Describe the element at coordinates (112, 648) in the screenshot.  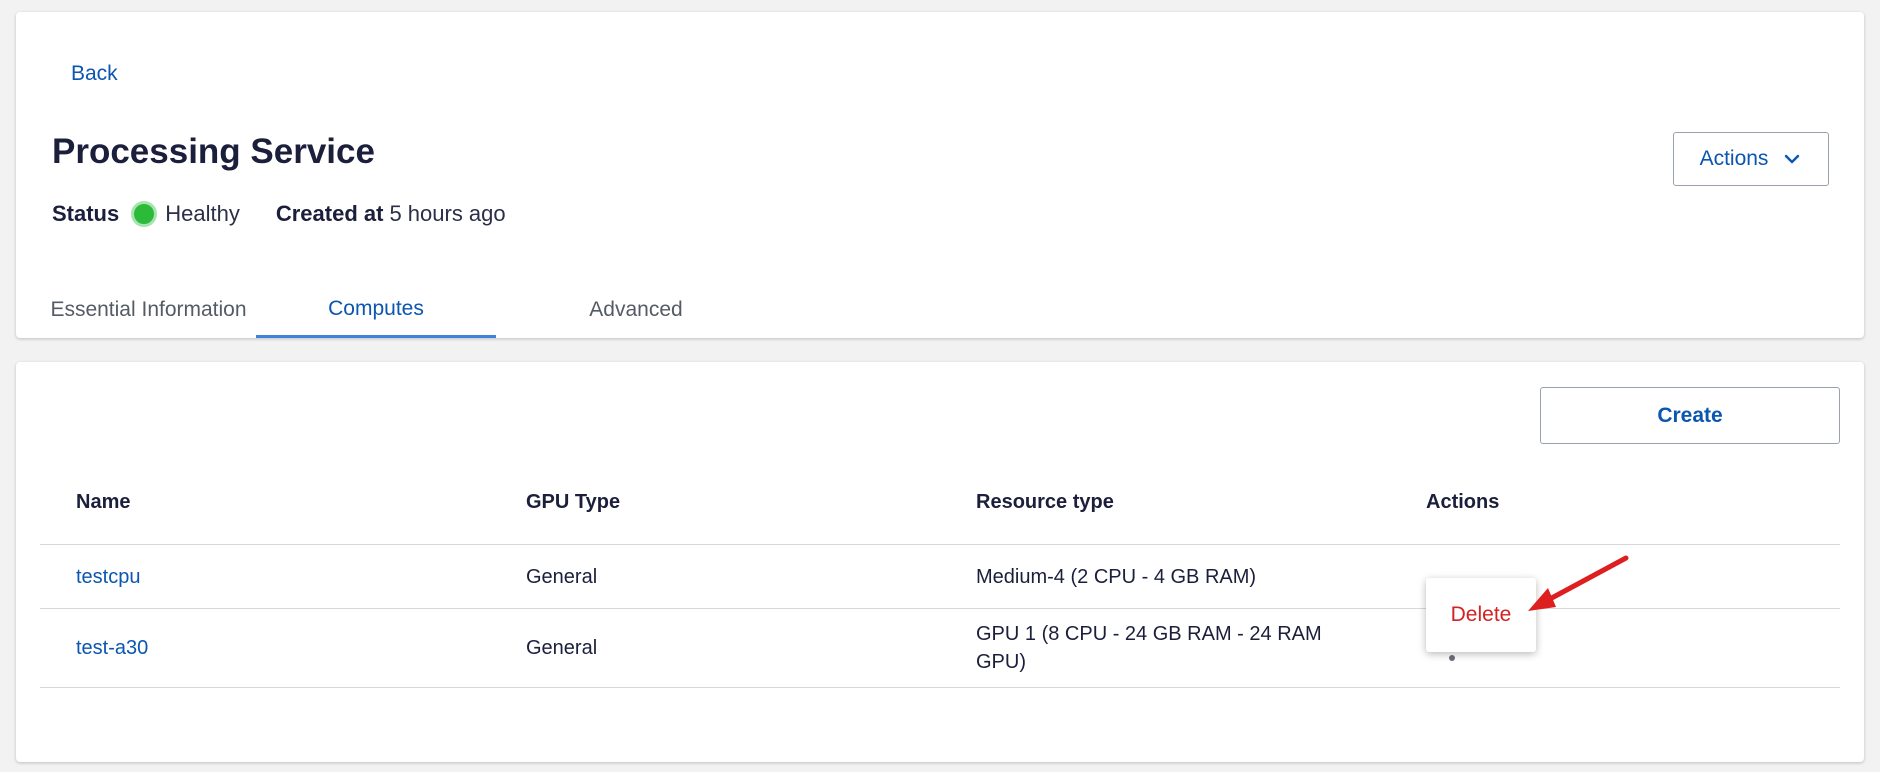
I see `compute-name-link: test-a30` at that location.